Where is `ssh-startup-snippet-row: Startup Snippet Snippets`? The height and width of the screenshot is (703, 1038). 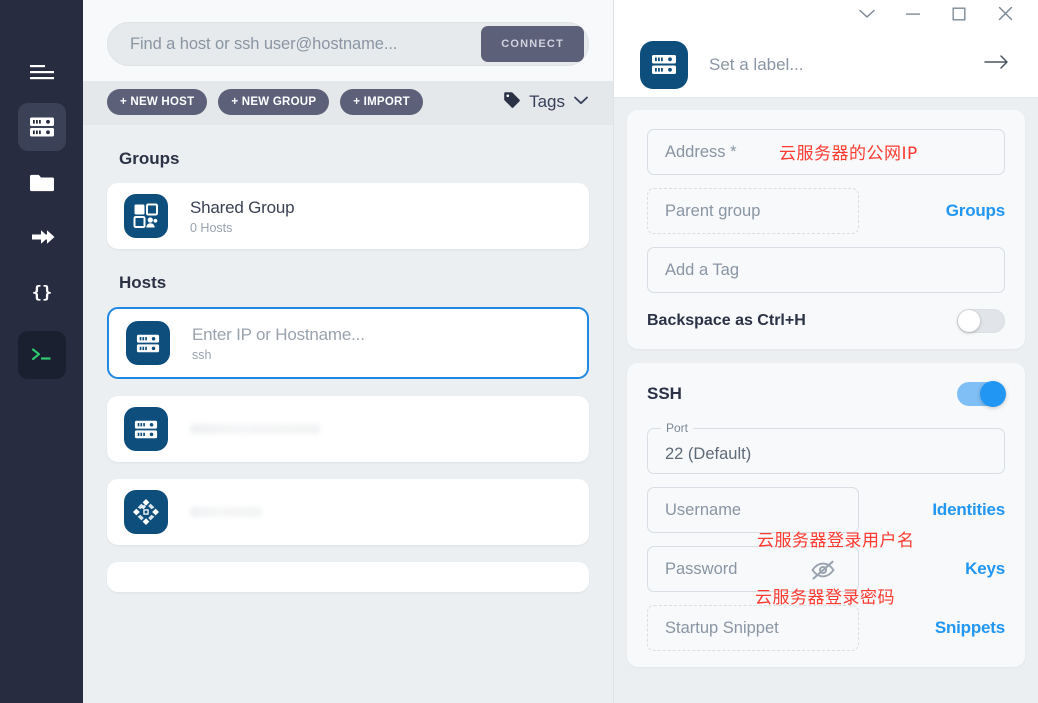
ssh-startup-snippet-row: Startup Snippet Snippets is located at coordinates (826, 628).